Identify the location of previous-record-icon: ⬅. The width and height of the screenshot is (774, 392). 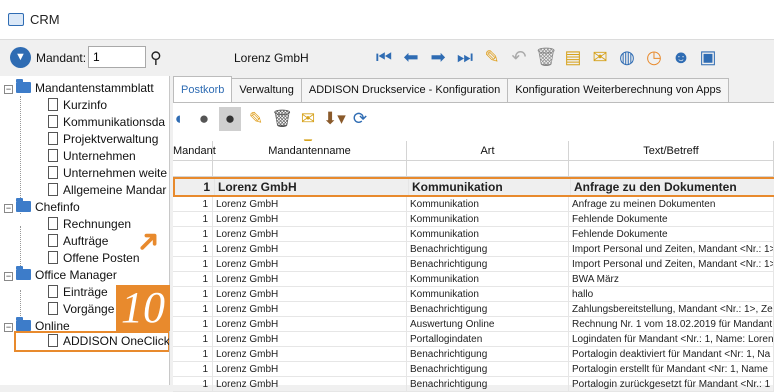
(411, 57).